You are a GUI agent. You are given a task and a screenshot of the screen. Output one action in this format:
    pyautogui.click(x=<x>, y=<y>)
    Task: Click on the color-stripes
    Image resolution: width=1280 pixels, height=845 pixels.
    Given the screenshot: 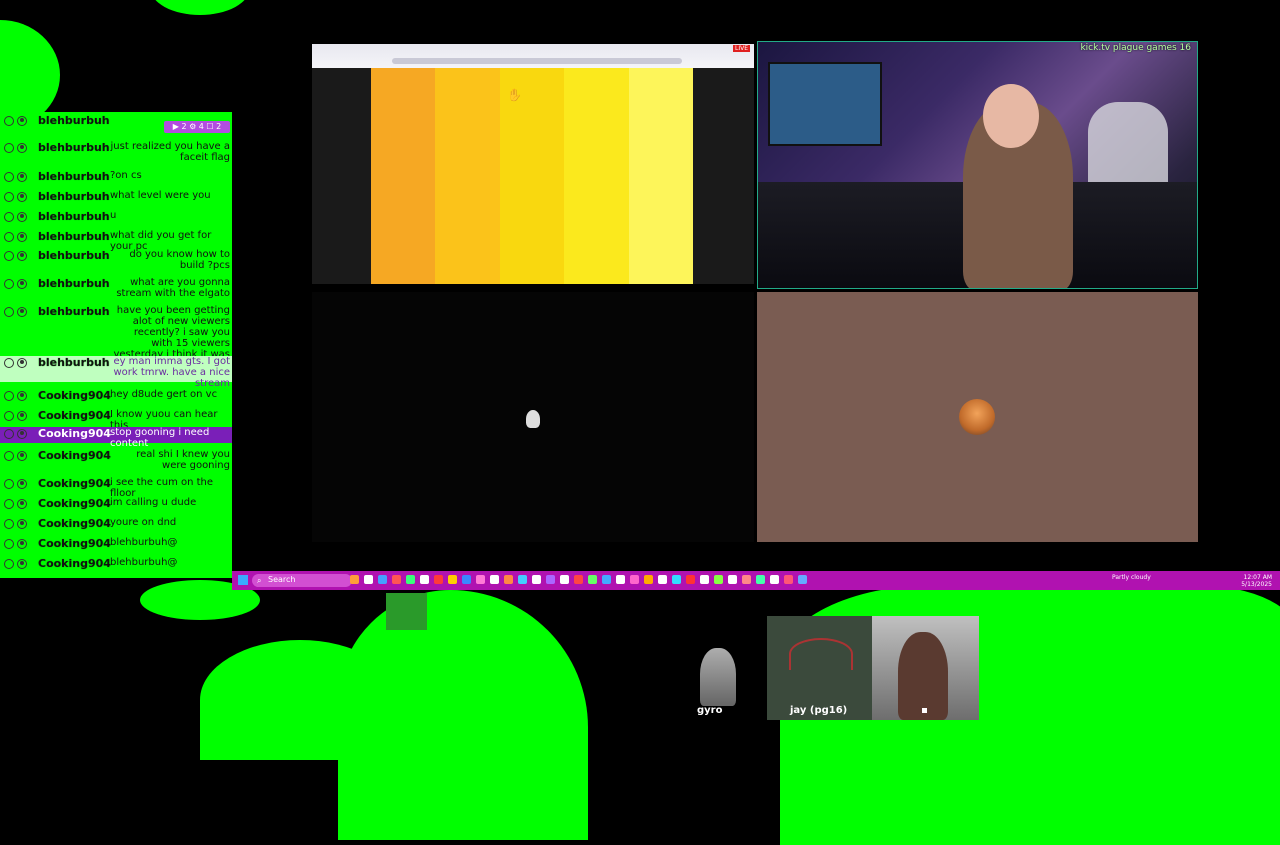 What is the action you would take?
    pyautogui.click(x=532, y=176)
    